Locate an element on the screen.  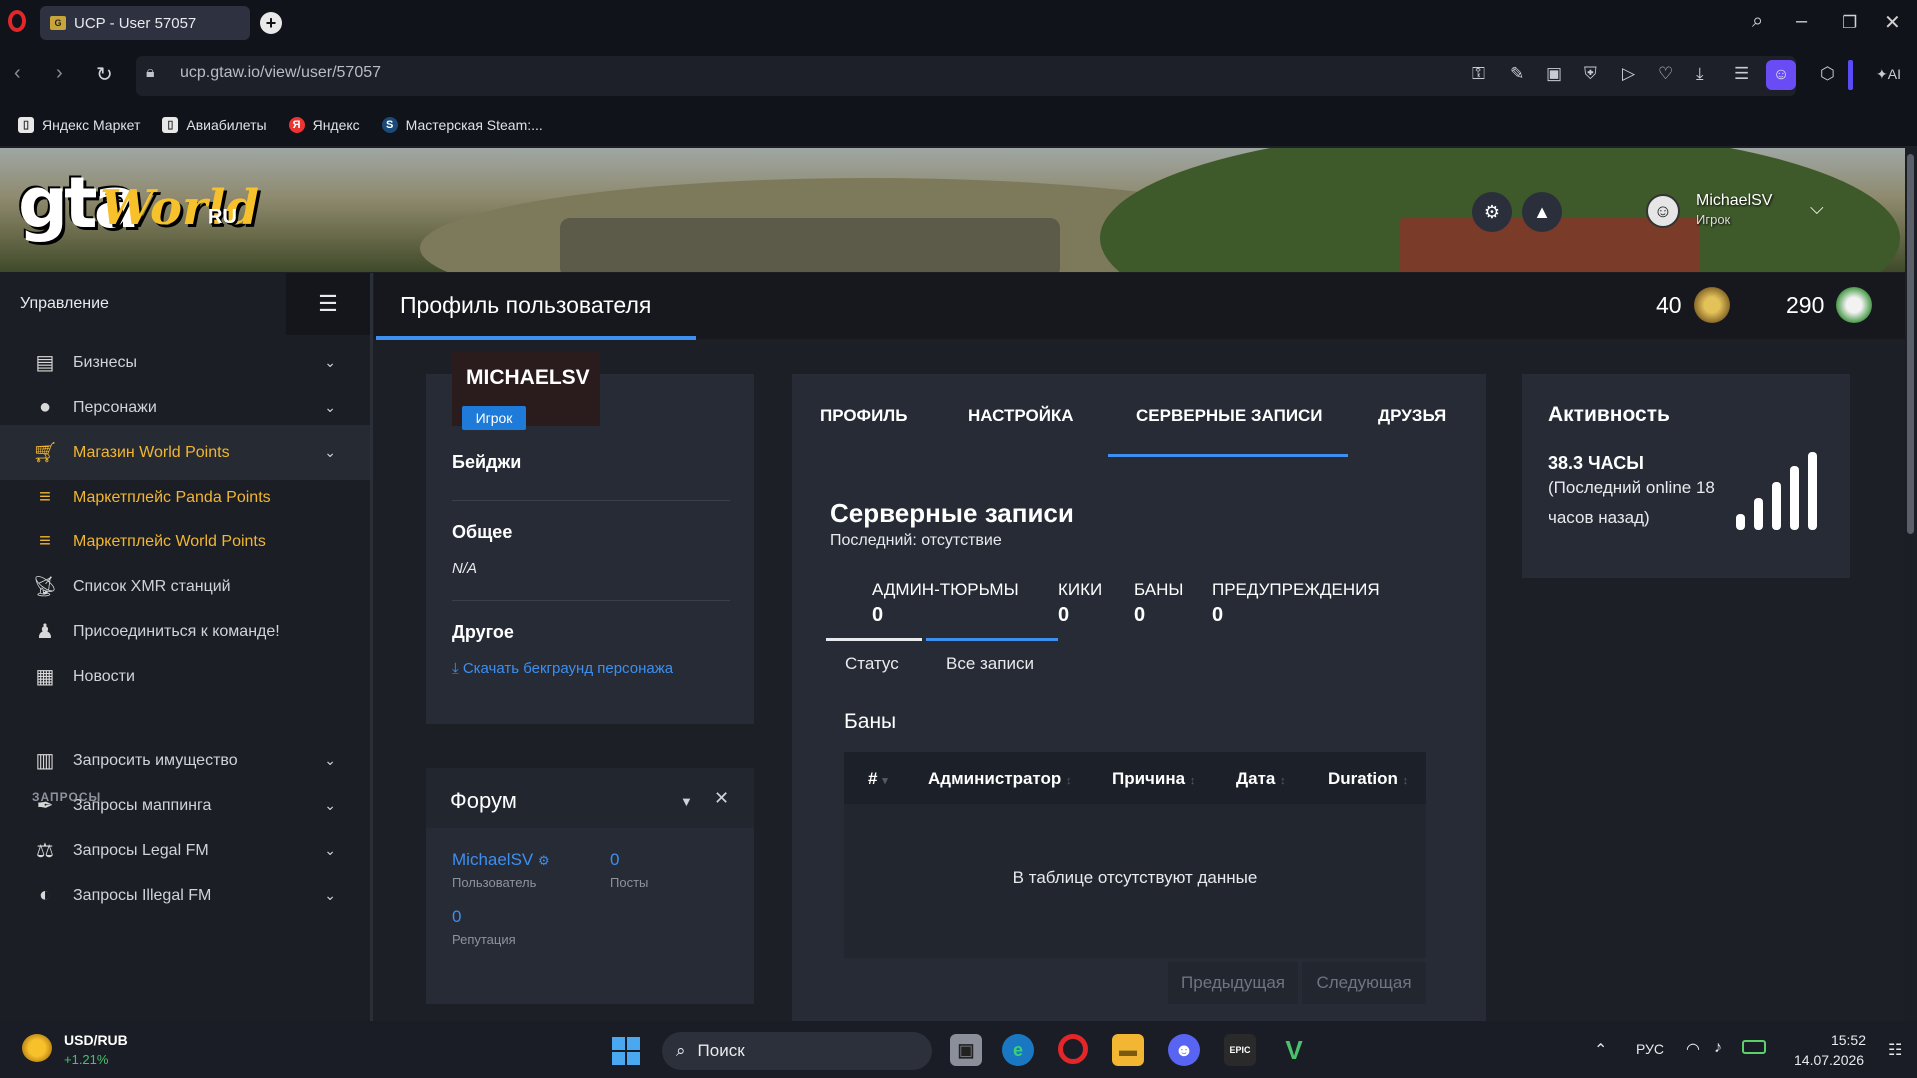
edit-icon: ✎ is located at coordinates (1517, 74).